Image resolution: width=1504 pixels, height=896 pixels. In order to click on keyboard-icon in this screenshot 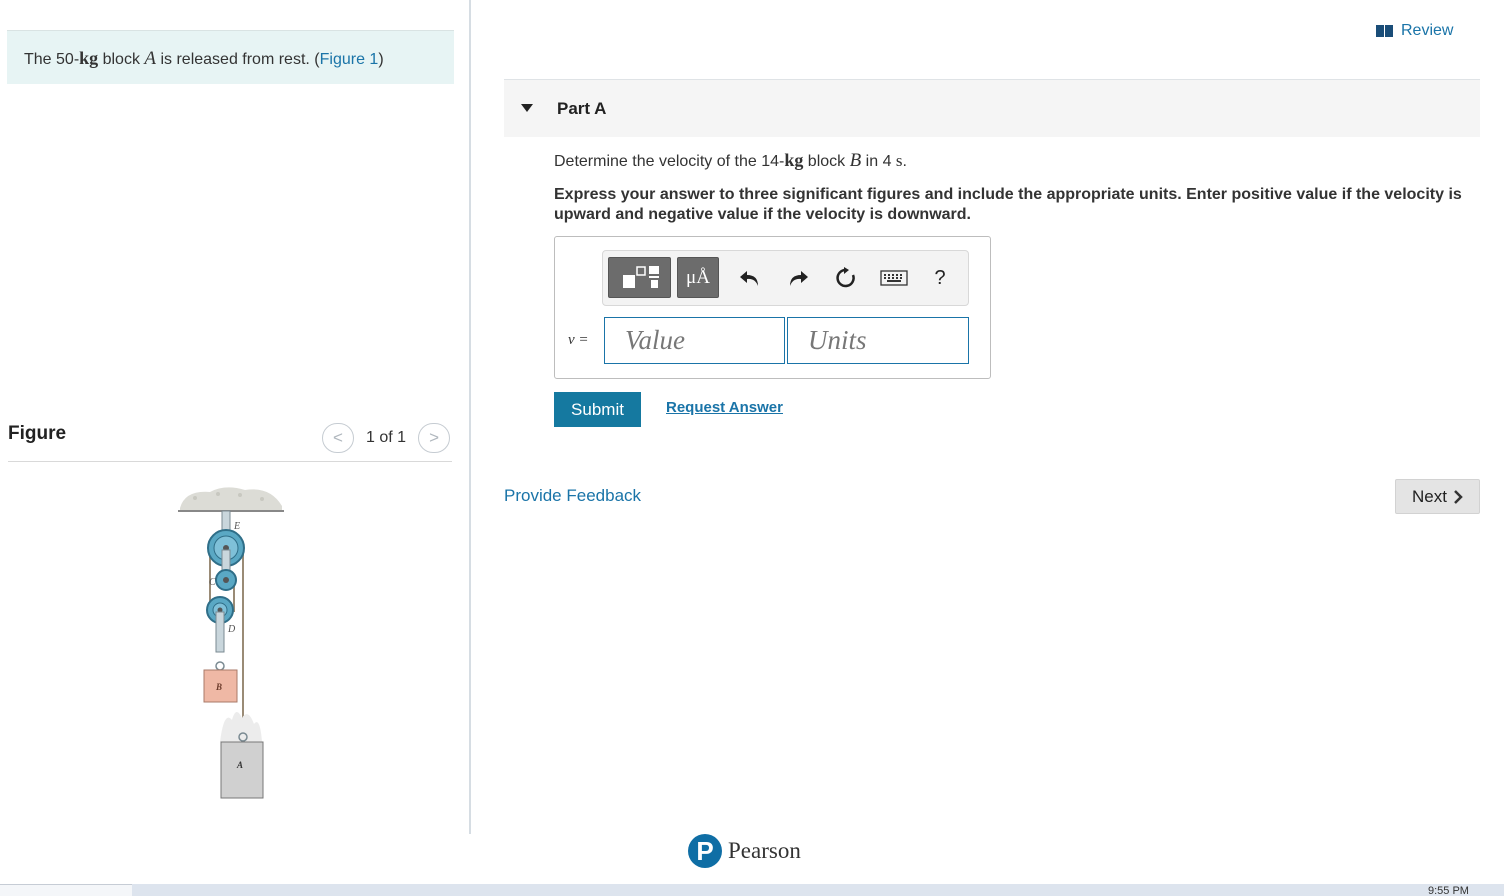, I will do `click(894, 278)`.